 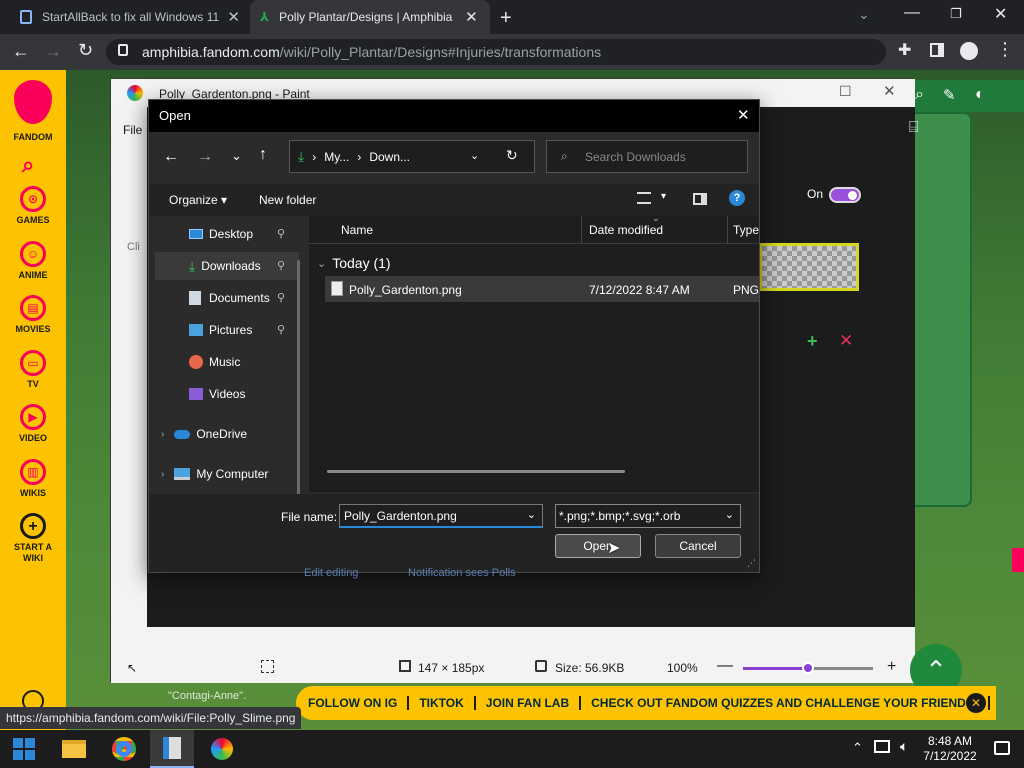 What do you see at coordinates (33, 102) in the screenshot?
I see `fandom-logo-icon` at bounding box center [33, 102].